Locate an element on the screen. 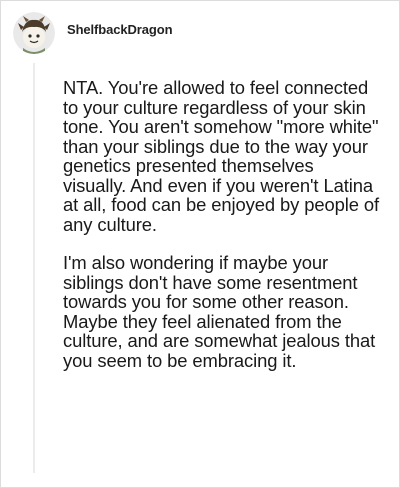 The width and height of the screenshot is (400, 488). comment-header: ShelfbackDragon is located at coordinates (93, 33).